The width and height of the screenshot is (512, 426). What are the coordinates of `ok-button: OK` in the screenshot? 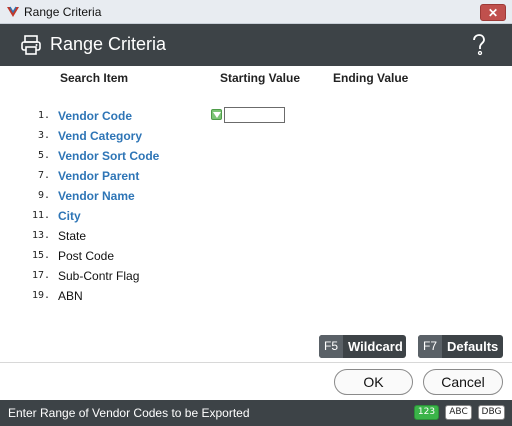 It's located at (373, 382).